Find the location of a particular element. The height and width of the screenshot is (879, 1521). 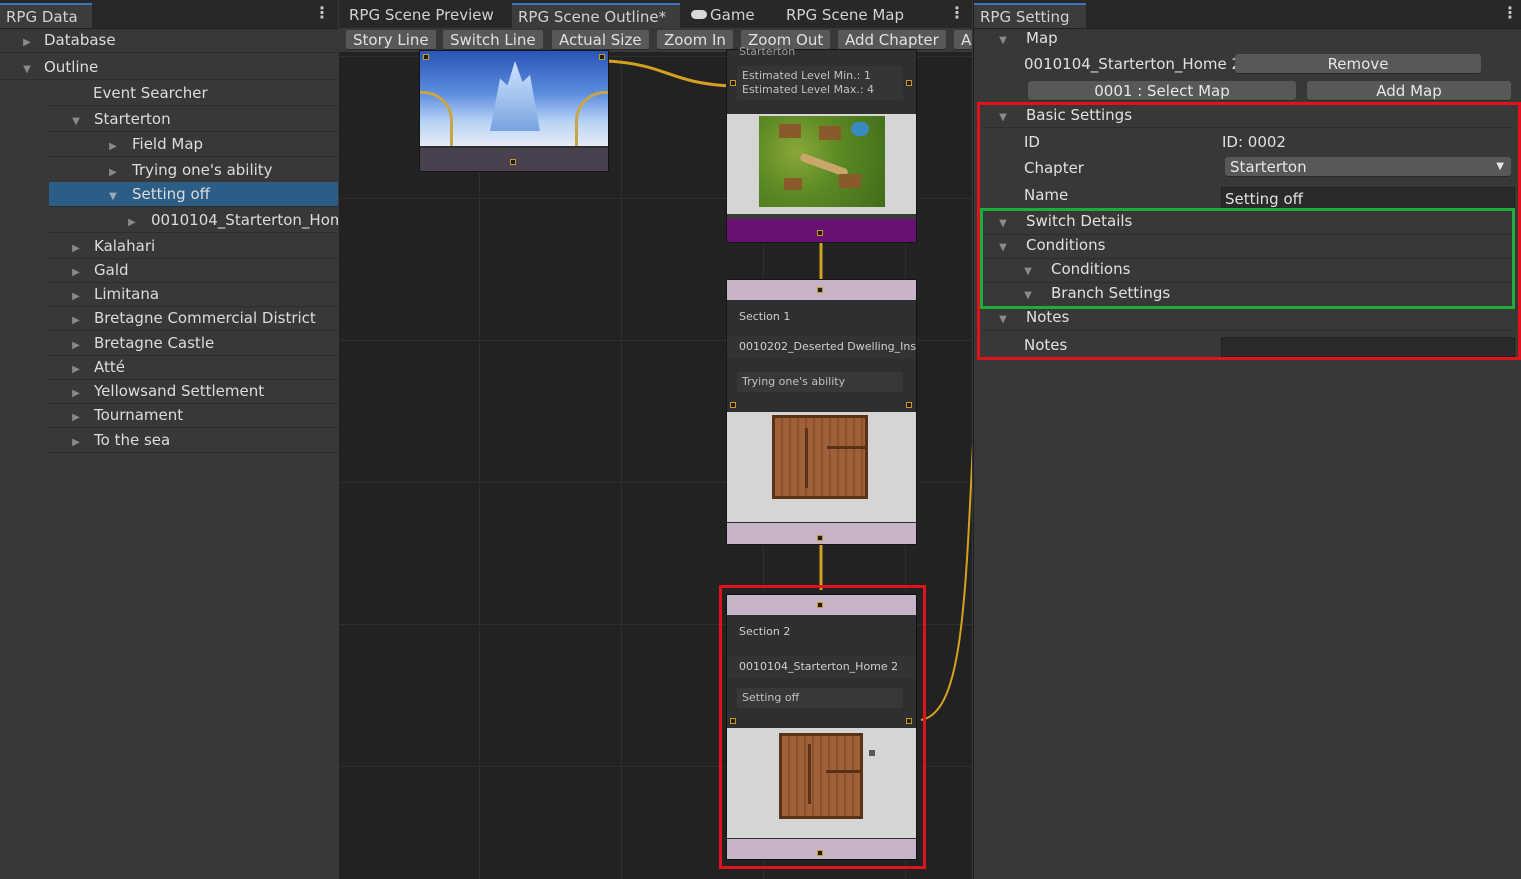

tree-item-starterton: ▼ Starterton is located at coordinates (193, 119).